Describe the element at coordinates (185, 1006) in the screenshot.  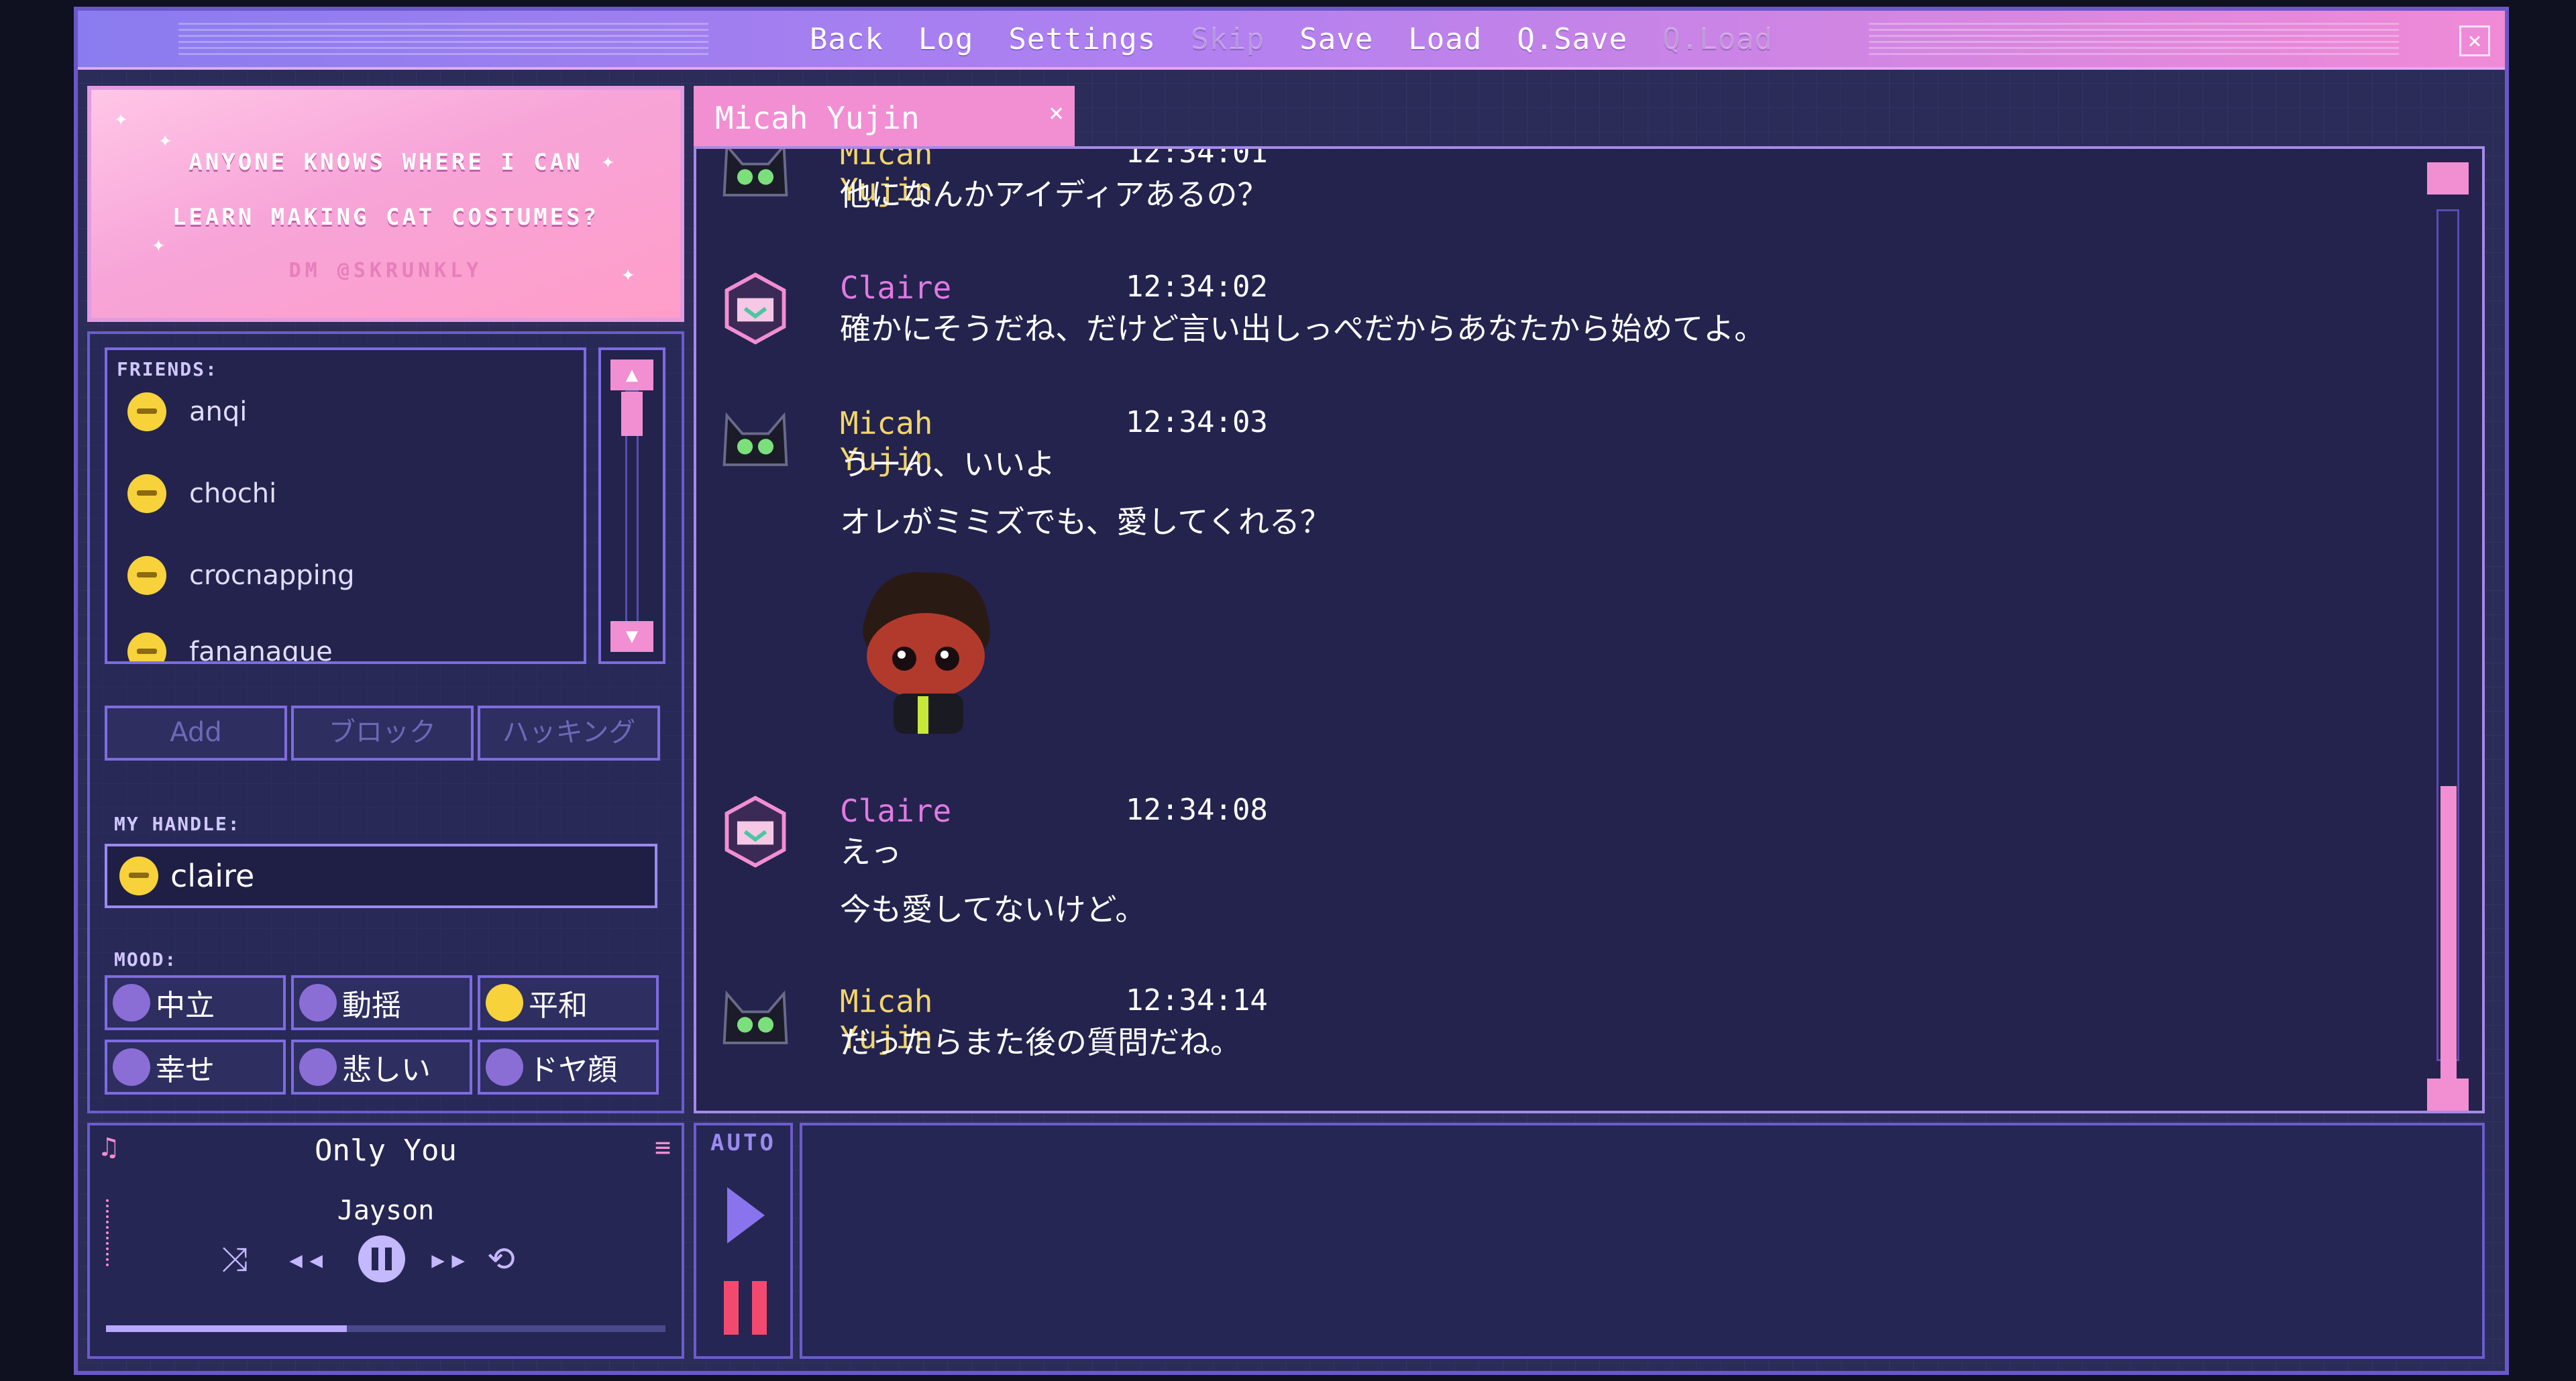
I see `mood-option-label: 中立` at that location.